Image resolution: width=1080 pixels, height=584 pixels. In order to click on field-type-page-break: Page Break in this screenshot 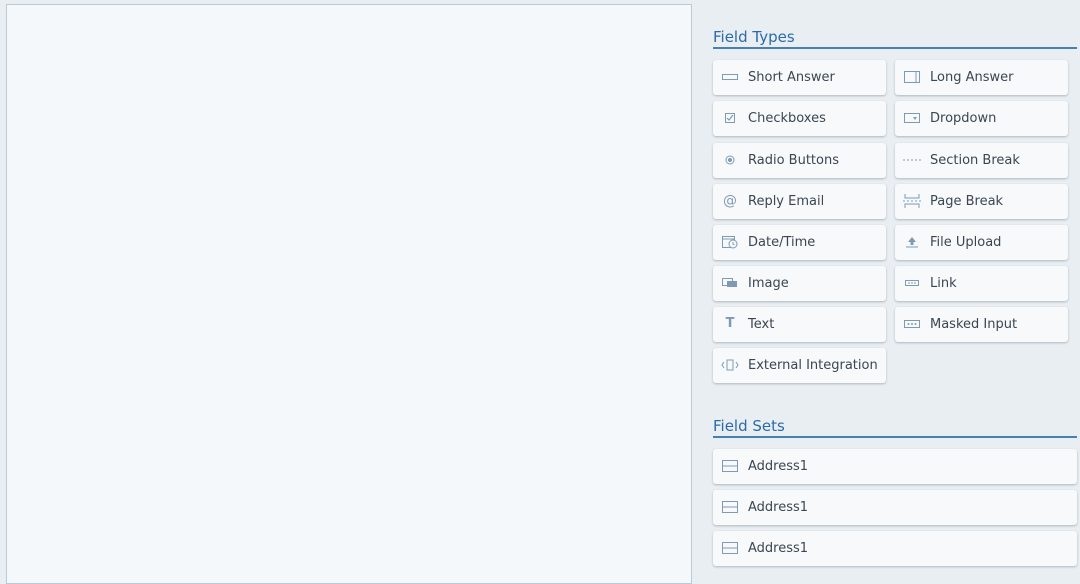, I will do `click(981, 201)`.